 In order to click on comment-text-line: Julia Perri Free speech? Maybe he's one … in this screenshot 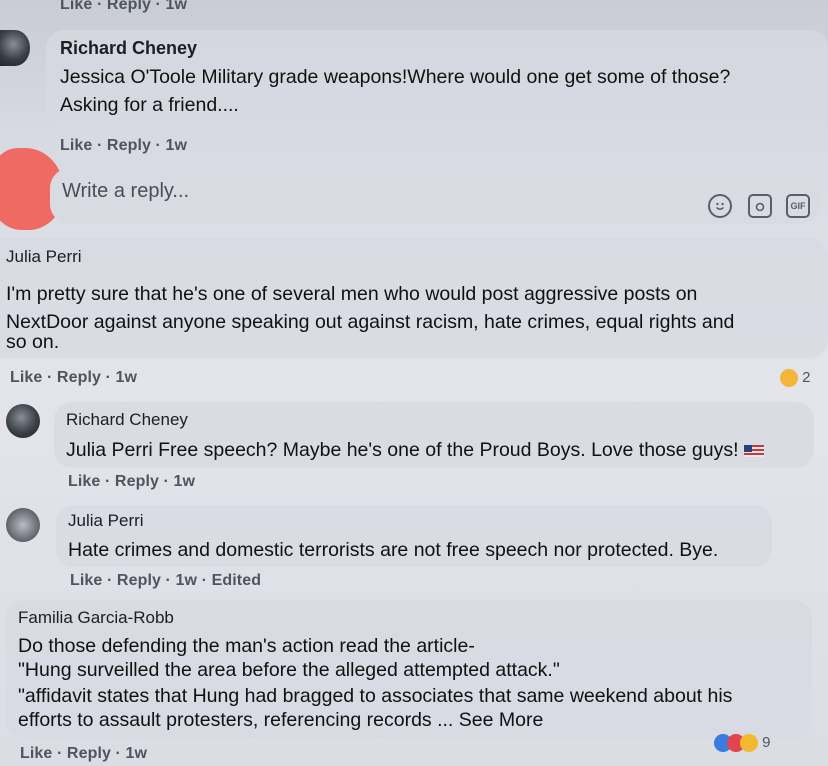, I will do `click(415, 450)`.